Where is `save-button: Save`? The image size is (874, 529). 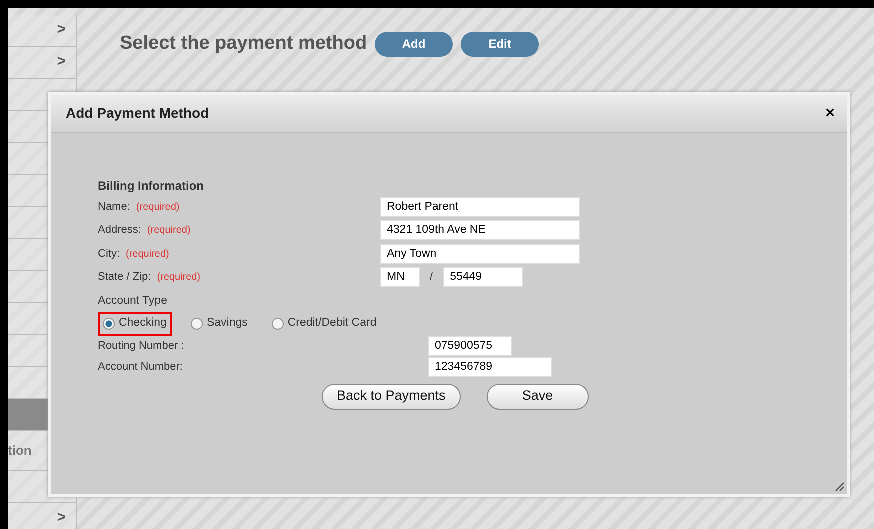 save-button: Save is located at coordinates (537, 397).